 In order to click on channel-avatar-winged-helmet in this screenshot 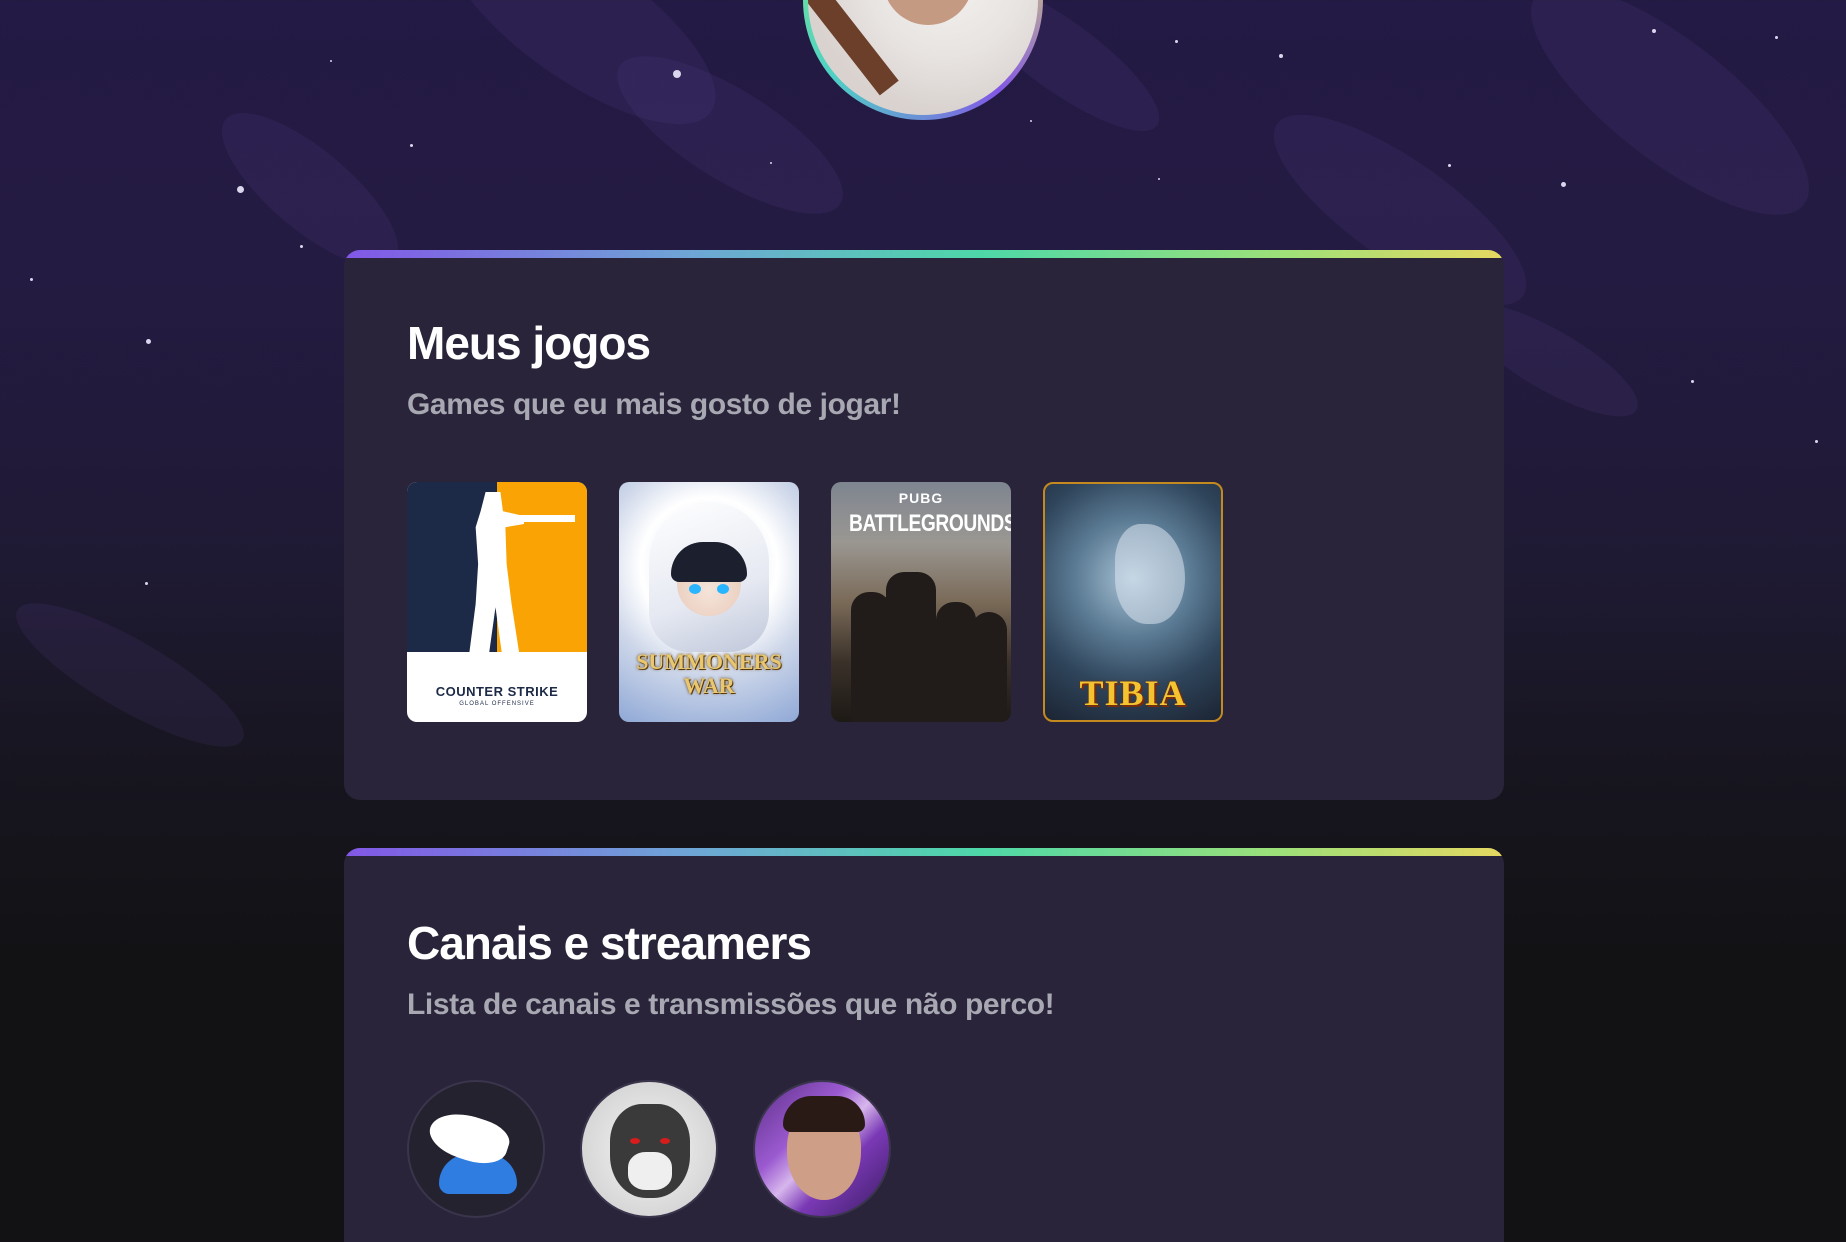, I will do `click(476, 1149)`.